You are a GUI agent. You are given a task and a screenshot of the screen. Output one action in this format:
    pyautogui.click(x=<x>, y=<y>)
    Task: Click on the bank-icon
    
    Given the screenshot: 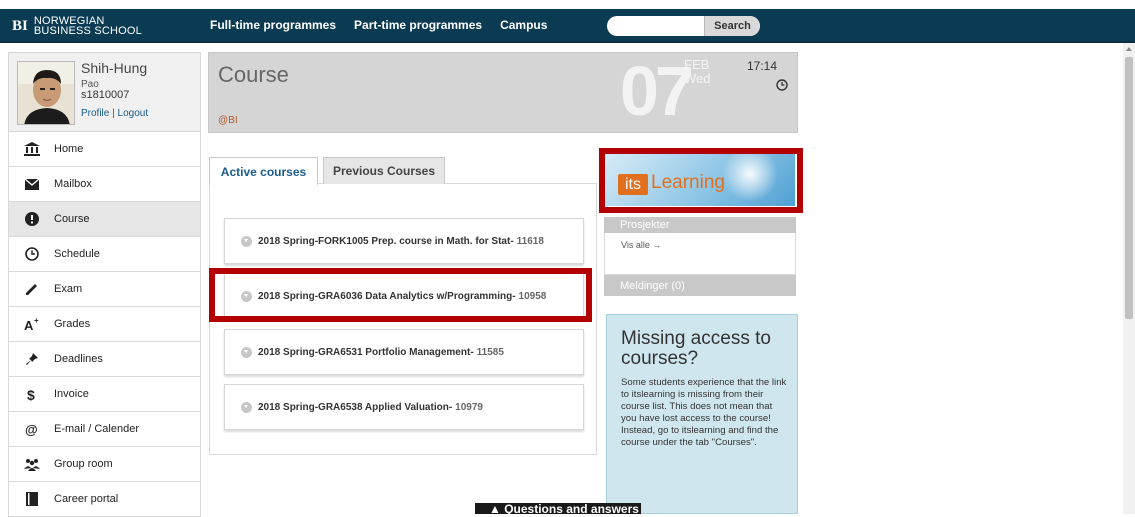 What is the action you would take?
    pyautogui.click(x=32, y=149)
    